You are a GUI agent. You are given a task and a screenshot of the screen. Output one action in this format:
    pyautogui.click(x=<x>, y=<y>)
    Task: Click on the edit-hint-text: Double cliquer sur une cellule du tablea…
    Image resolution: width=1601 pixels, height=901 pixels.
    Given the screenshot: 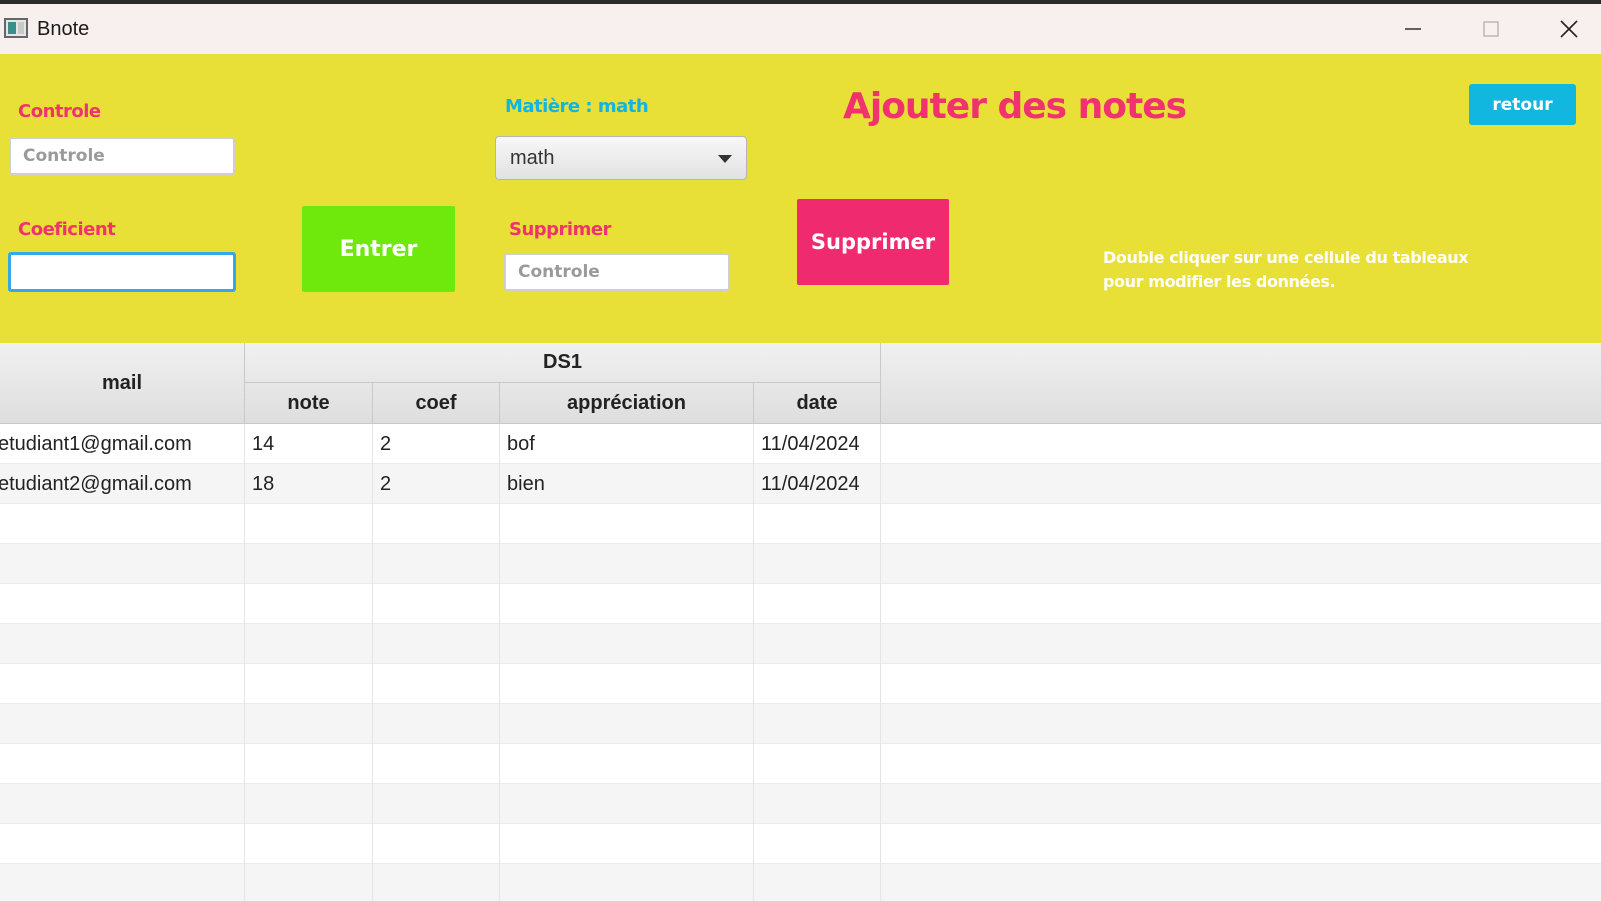 What is the action you would take?
    pyautogui.click(x=1286, y=269)
    